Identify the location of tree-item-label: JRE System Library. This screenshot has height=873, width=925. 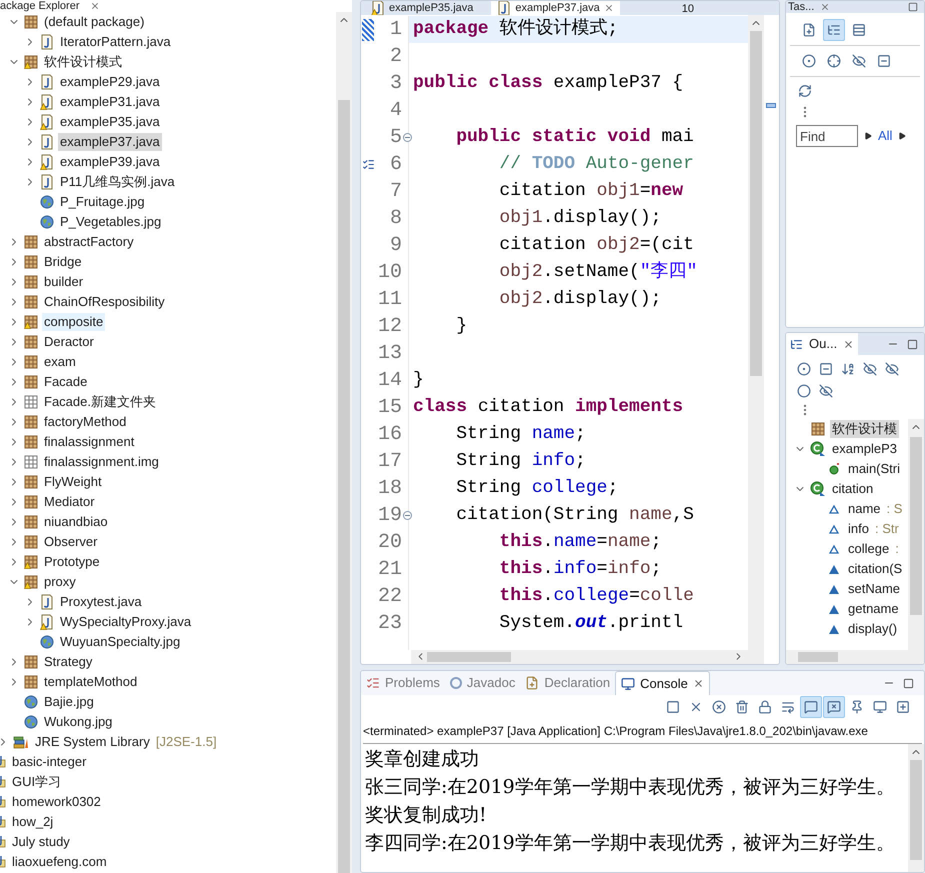
(92, 742).